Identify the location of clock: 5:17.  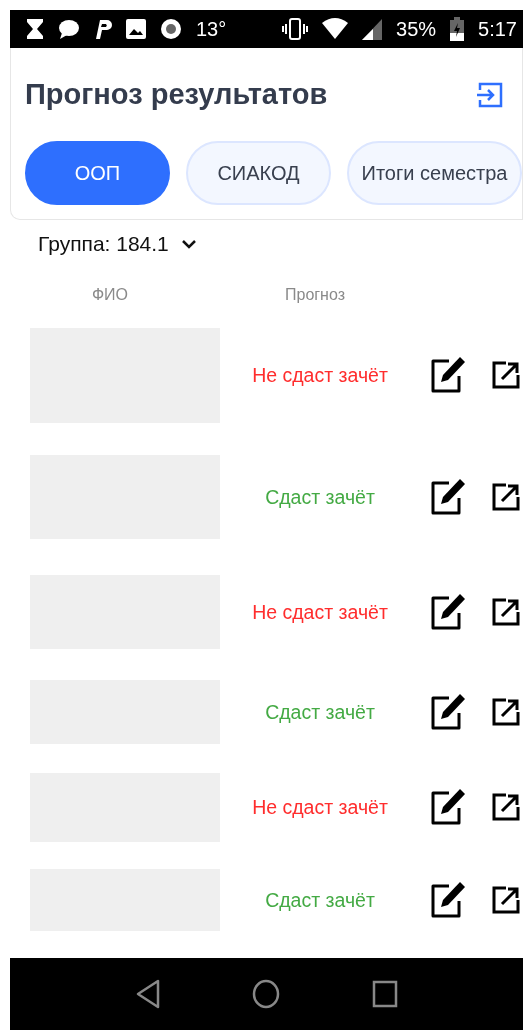
(497, 29).